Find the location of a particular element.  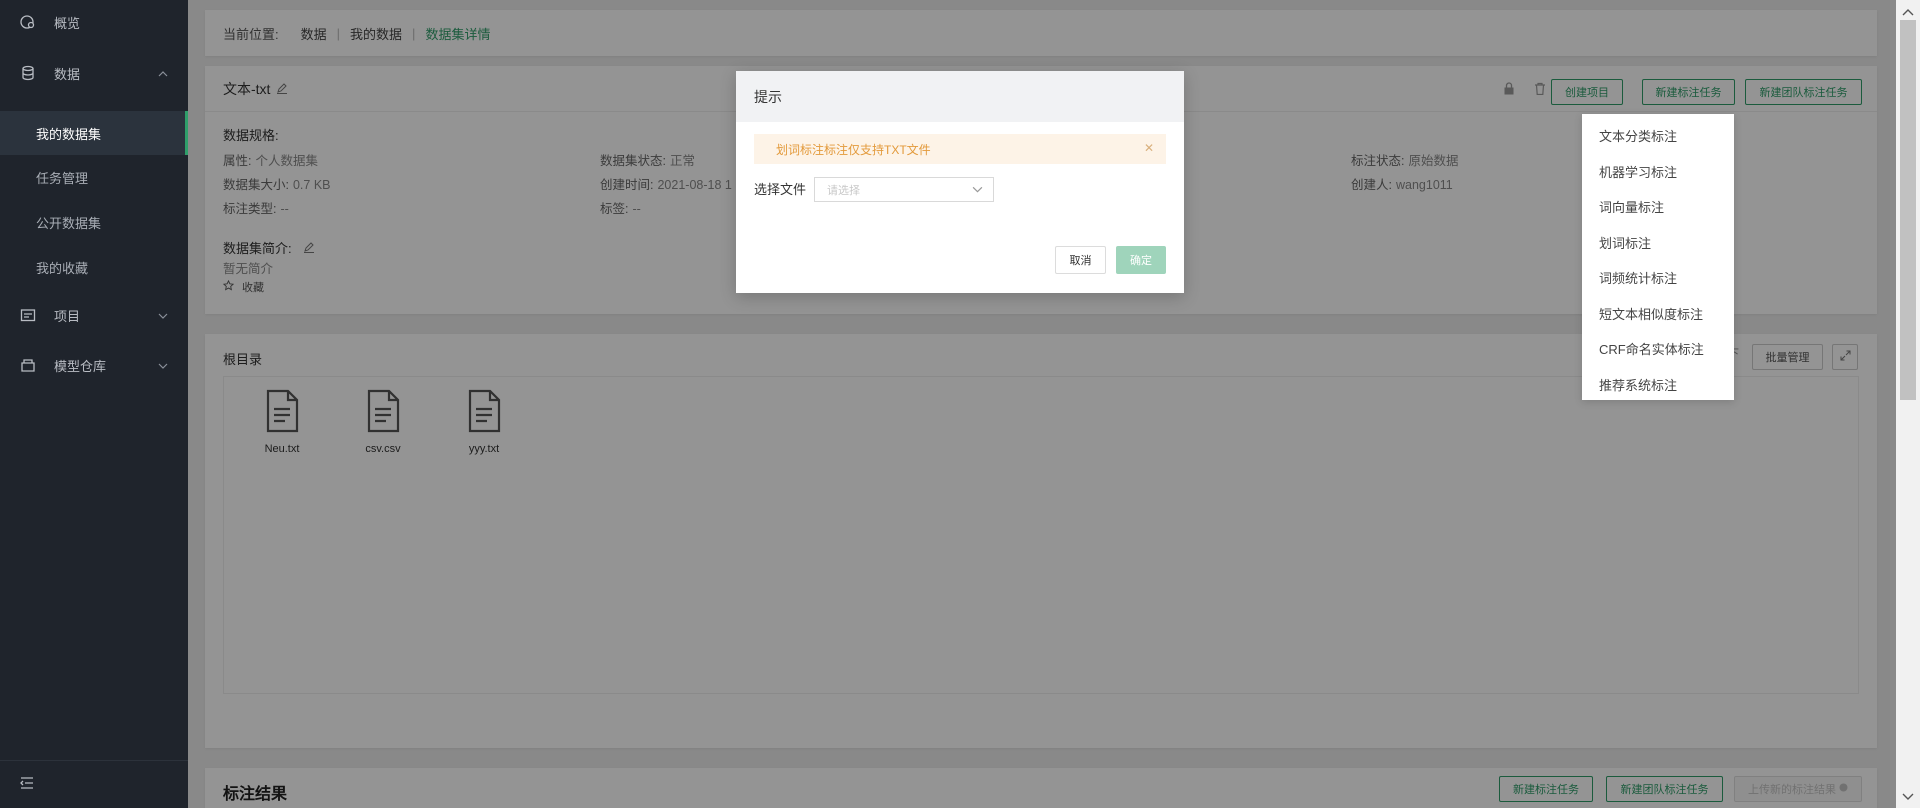

project-icon is located at coordinates (28, 315).